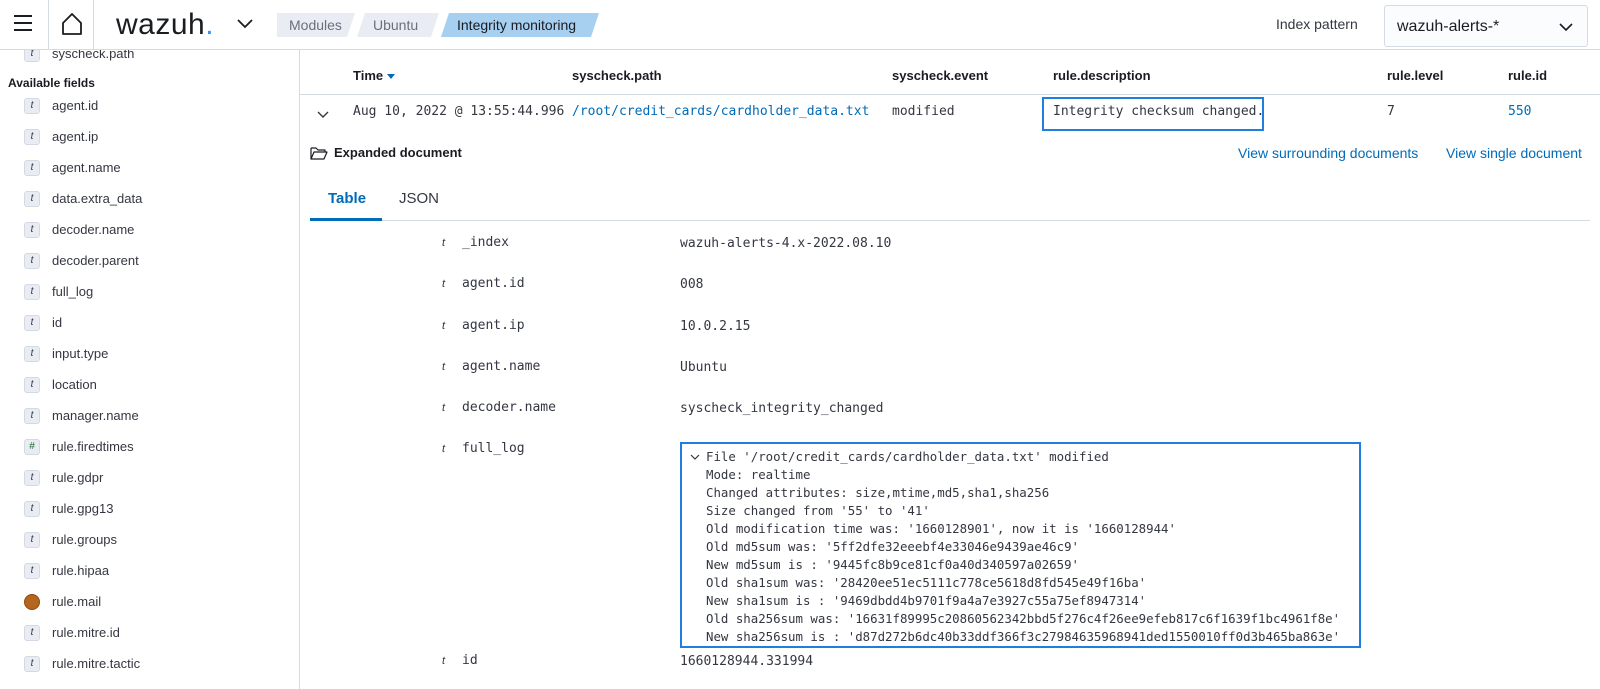  I want to click on index-pattern-select: wazuh-alerts-*, so click(1486, 26).